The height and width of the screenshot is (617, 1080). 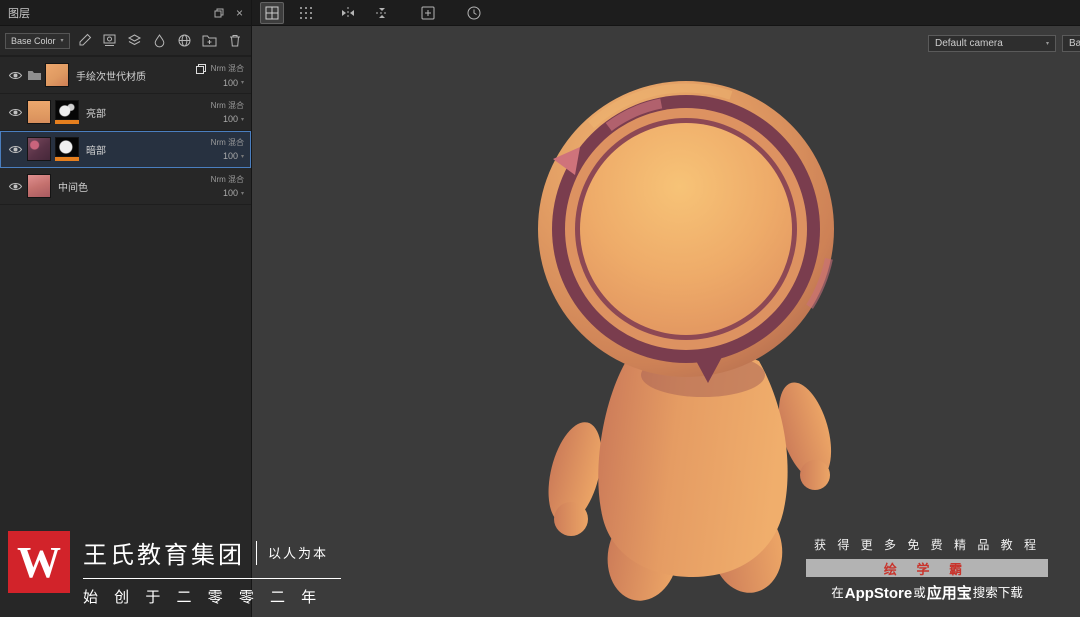 What do you see at coordinates (109, 40) in the screenshot?
I see `stamp-icon` at bounding box center [109, 40].